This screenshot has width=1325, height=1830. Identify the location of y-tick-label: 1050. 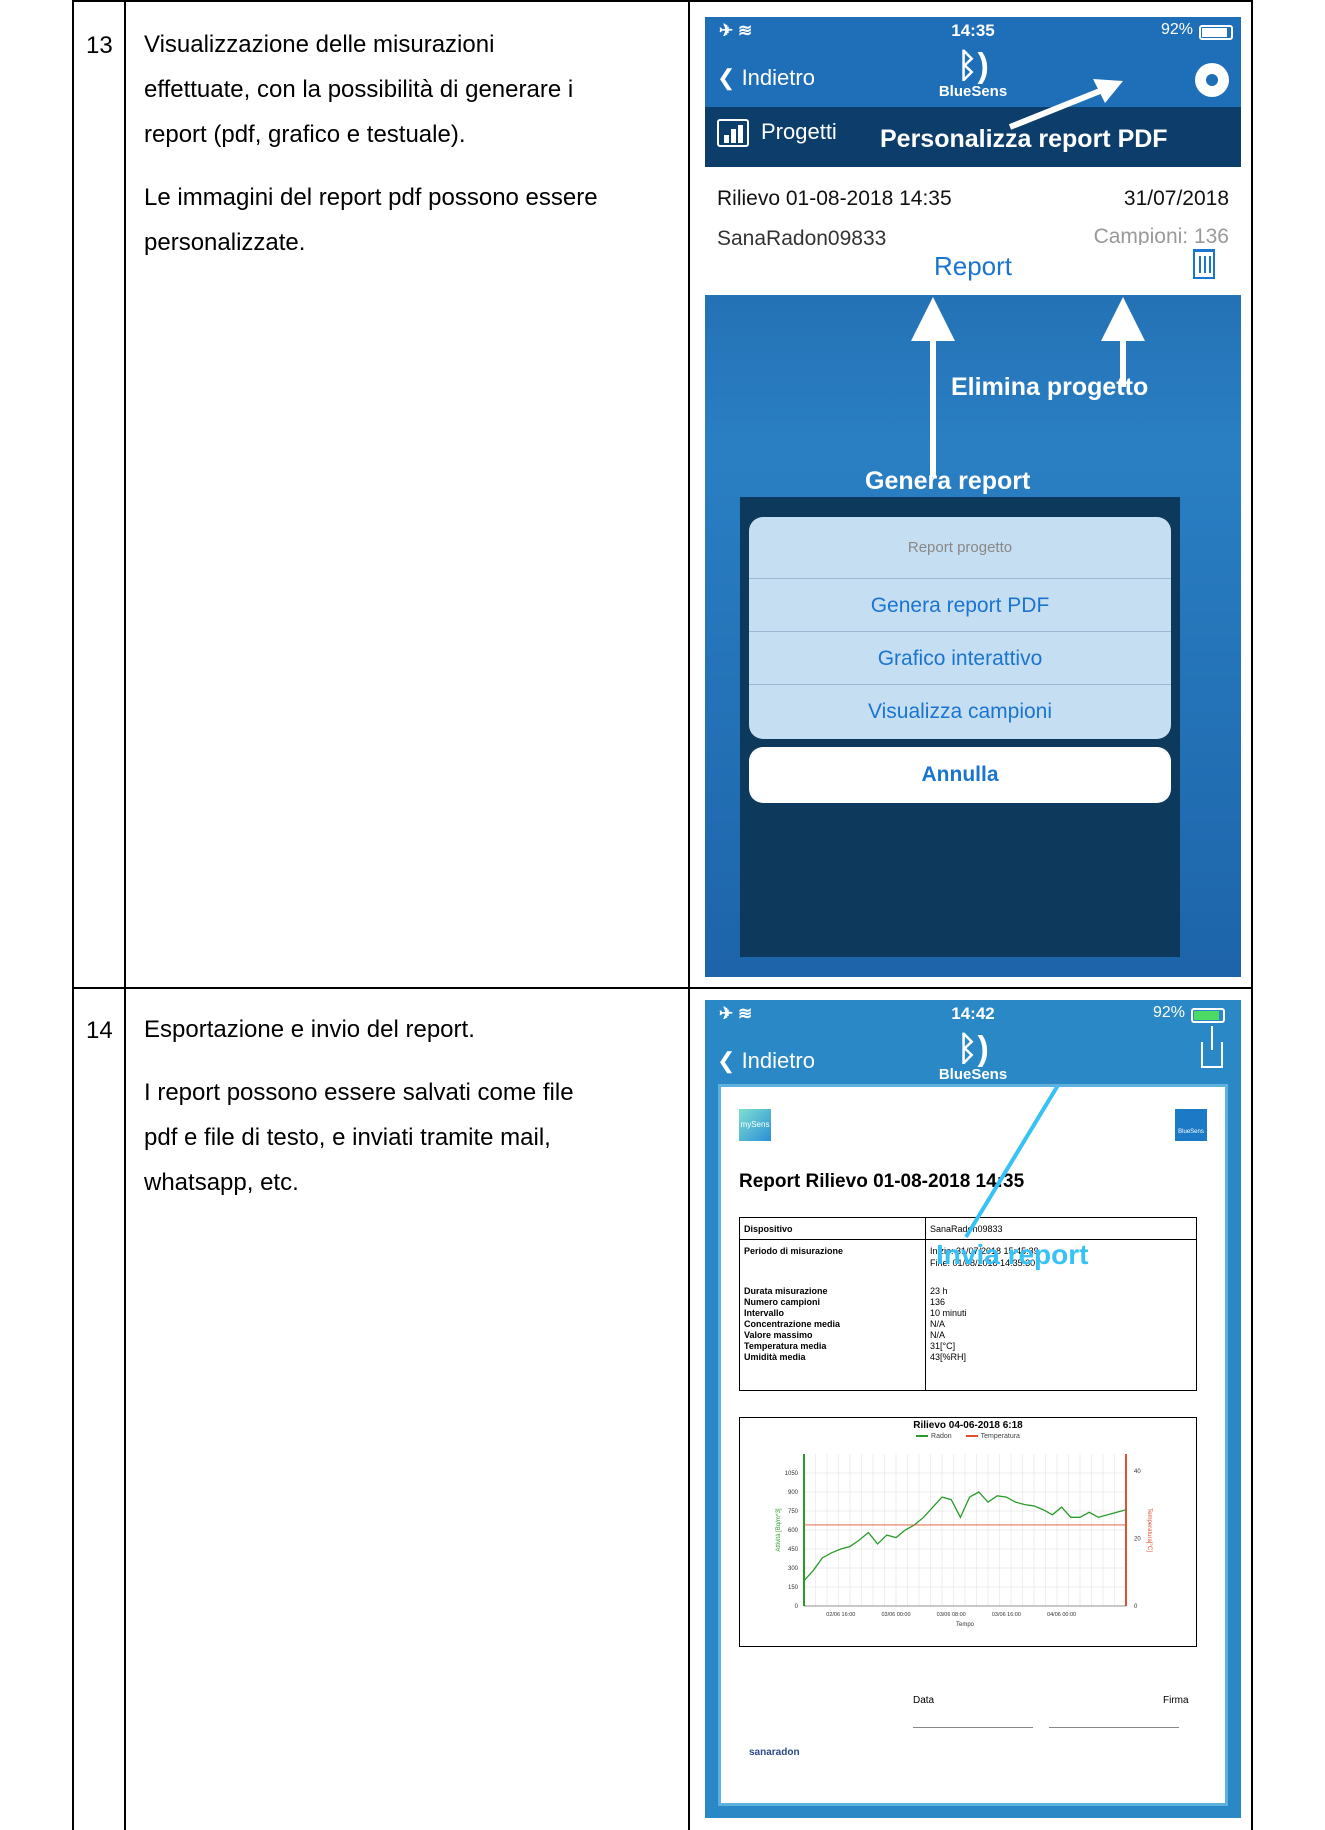
(792, 1474).